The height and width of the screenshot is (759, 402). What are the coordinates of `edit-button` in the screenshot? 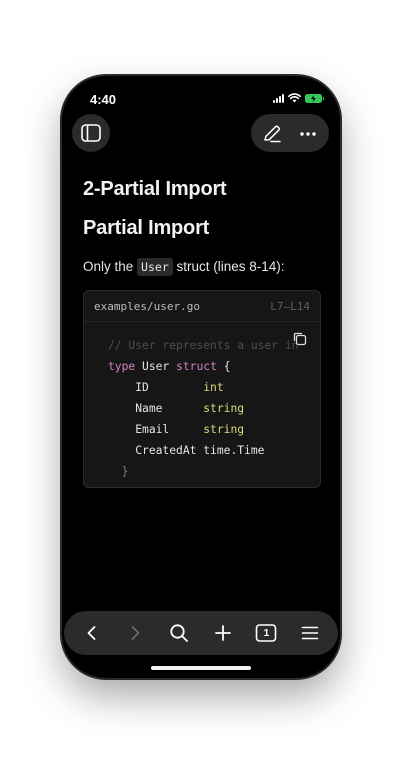 It's located at (272, 134).